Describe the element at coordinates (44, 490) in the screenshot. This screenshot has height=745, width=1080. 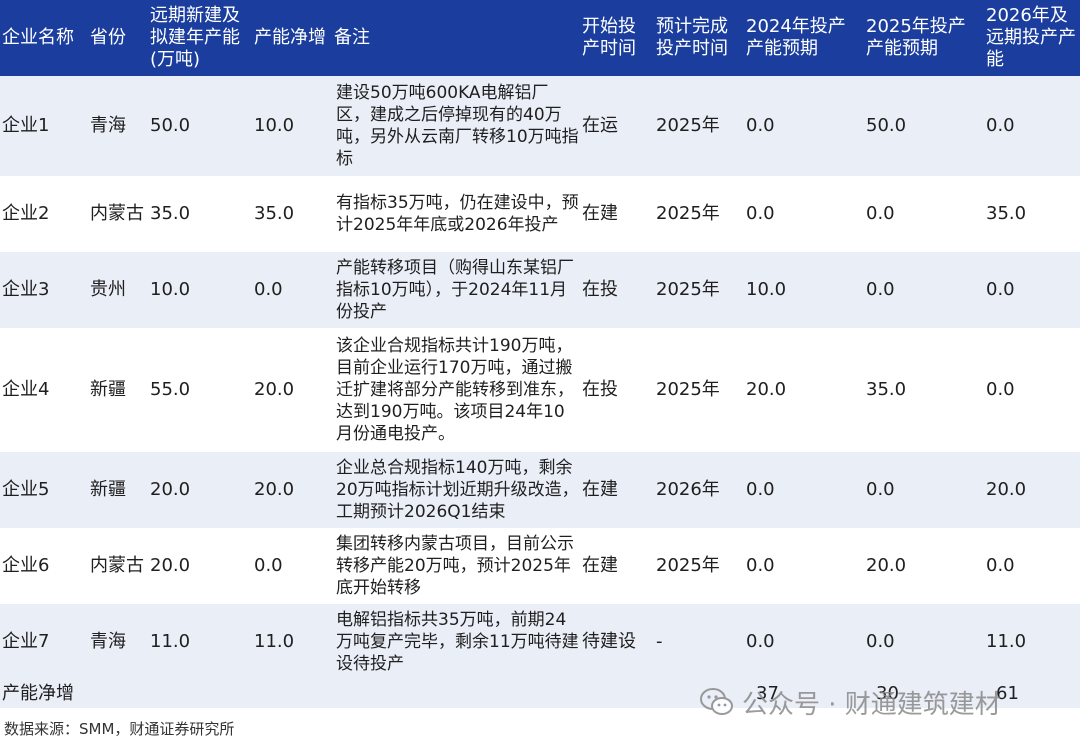
I see `cell-company: 企业5` at that location.